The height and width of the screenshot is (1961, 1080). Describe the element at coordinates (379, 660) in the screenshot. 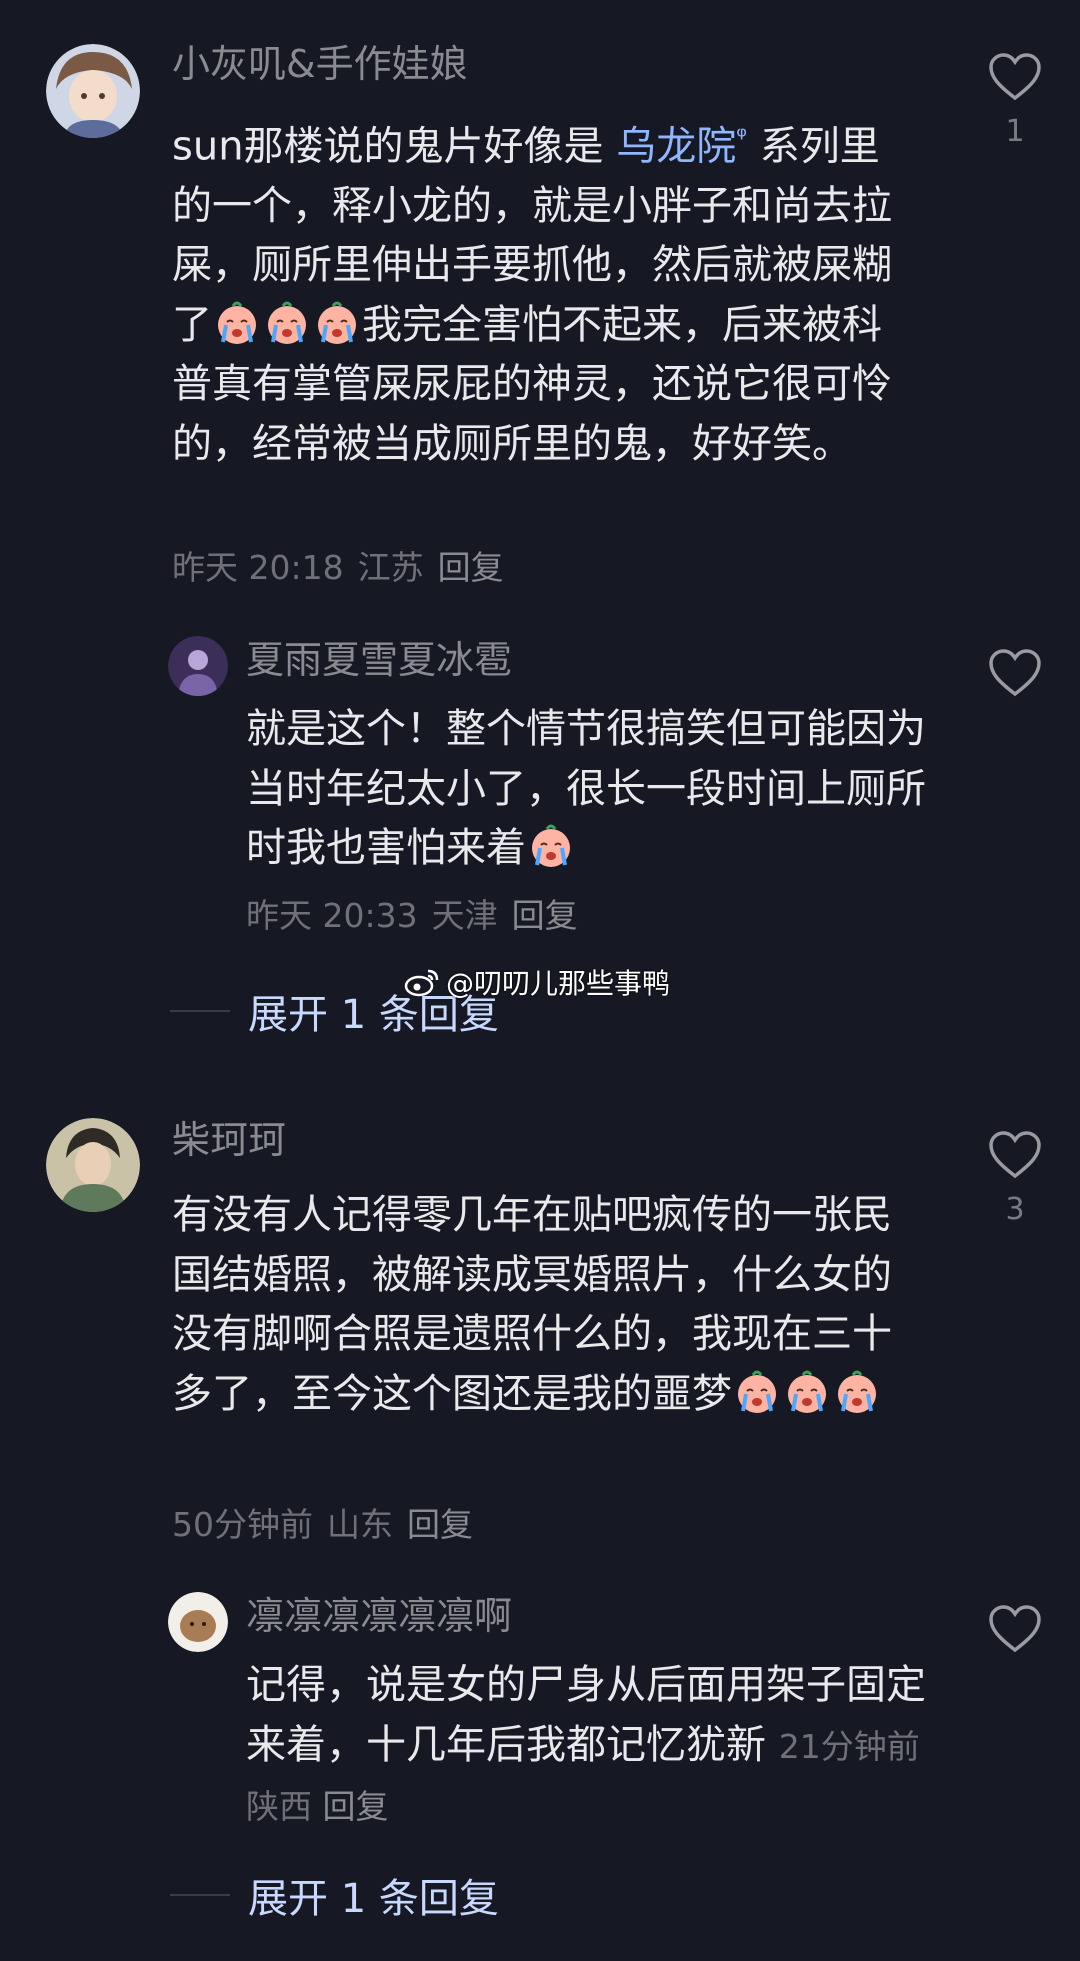

I see `username: 夏雨夏雪夏冰雹` at that location.